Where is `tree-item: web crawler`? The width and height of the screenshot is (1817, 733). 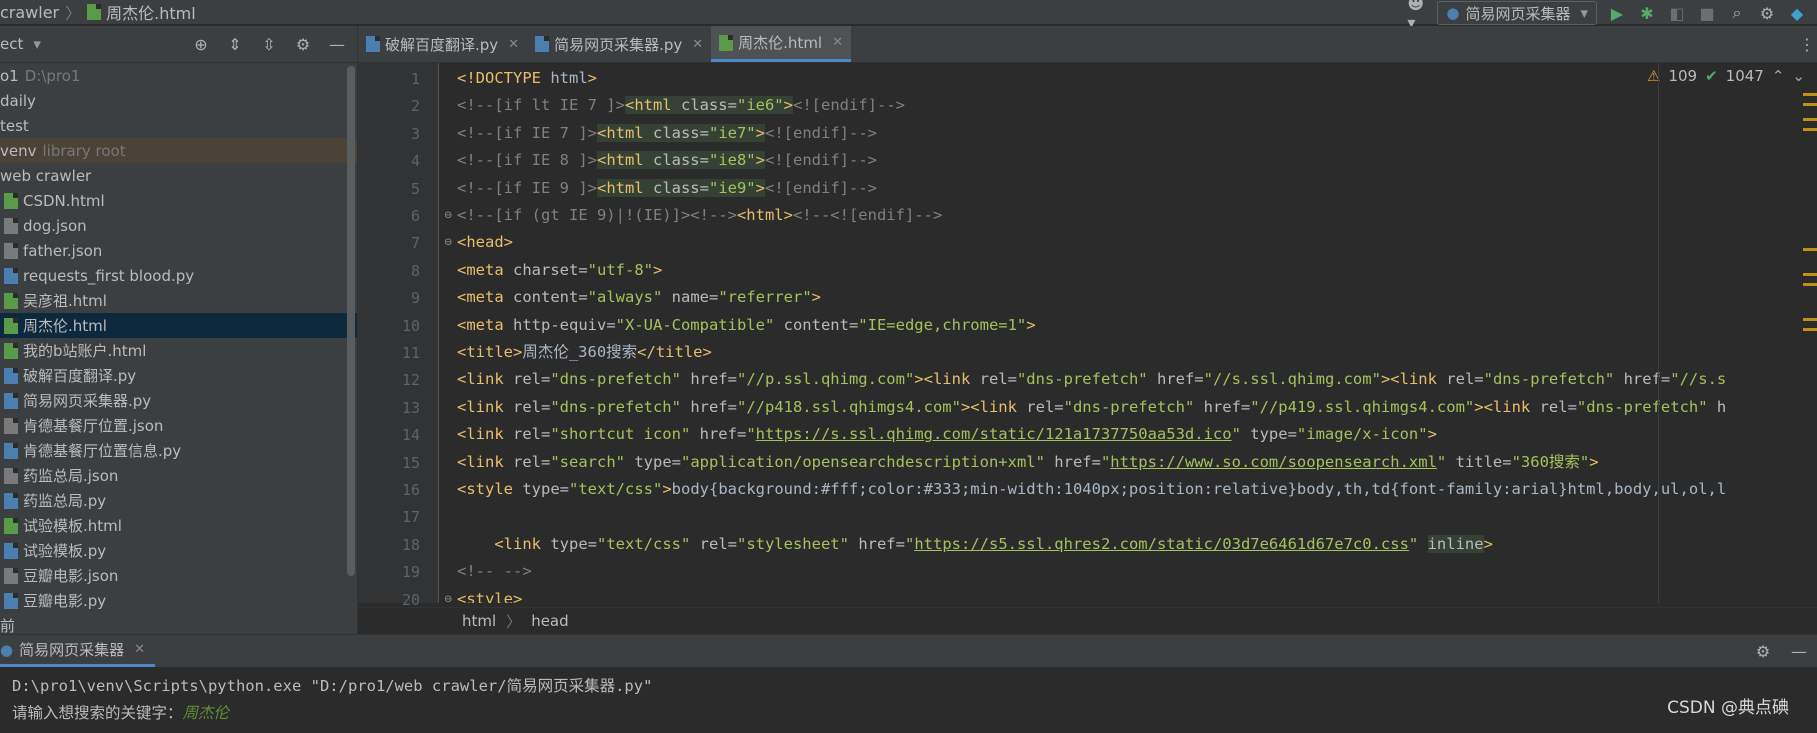
tree-item: web crawler is located at coordinates (178, 175).